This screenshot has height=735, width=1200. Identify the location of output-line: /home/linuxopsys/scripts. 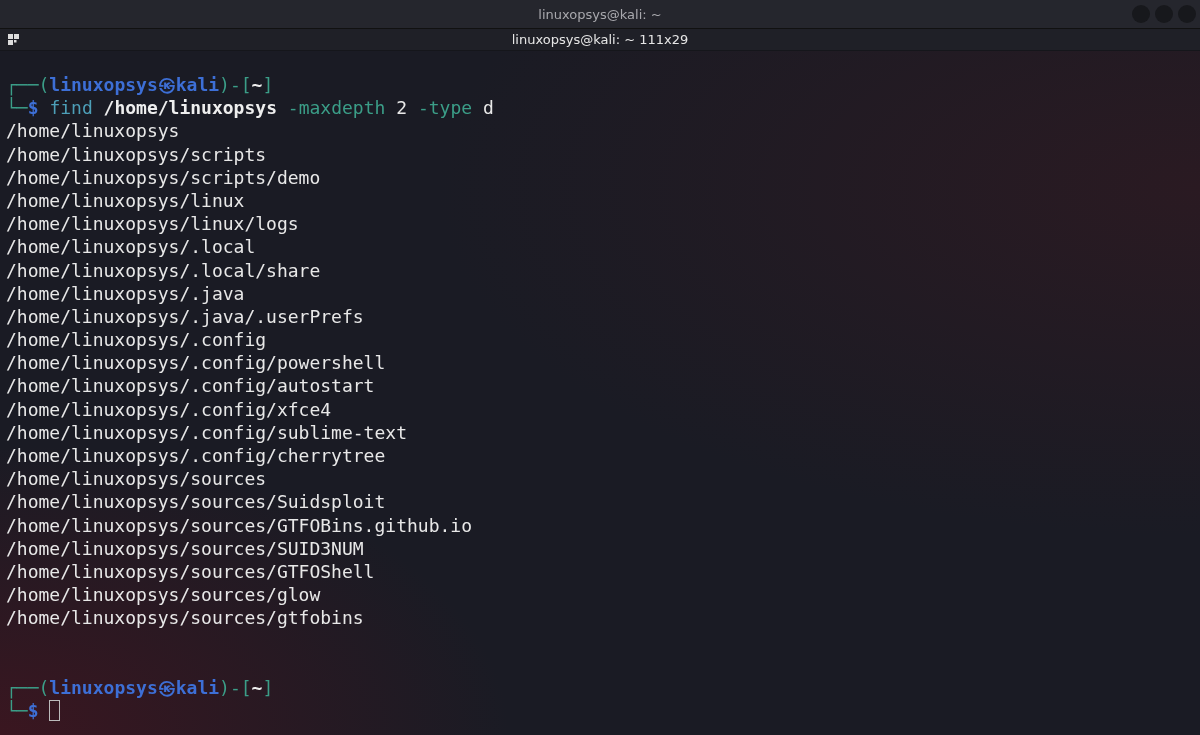
(136, 154).